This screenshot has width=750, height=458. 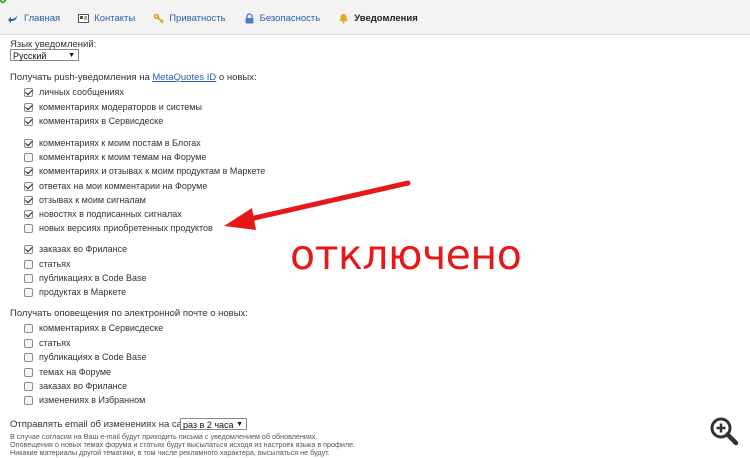 I want to click on email-option-label: статьях, so click(x=55, y=343).